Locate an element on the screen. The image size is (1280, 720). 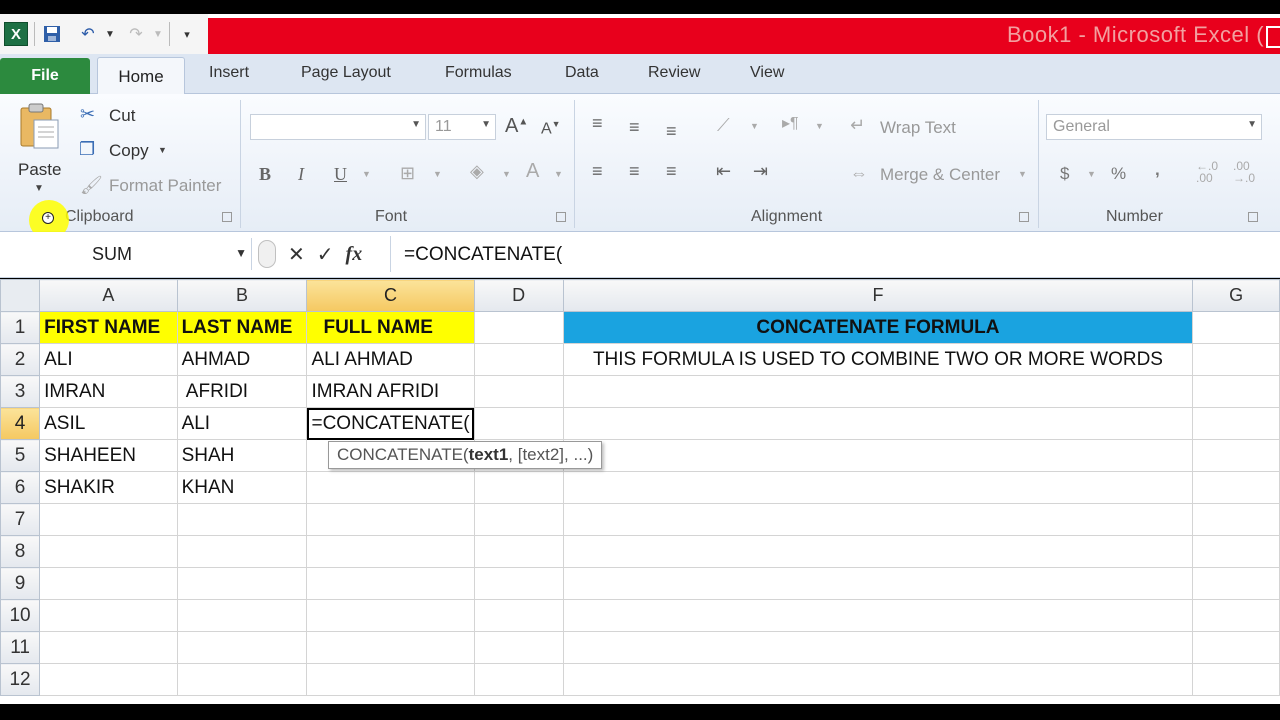
alignment-launcher-icon is located at coordinates (1024, 217).